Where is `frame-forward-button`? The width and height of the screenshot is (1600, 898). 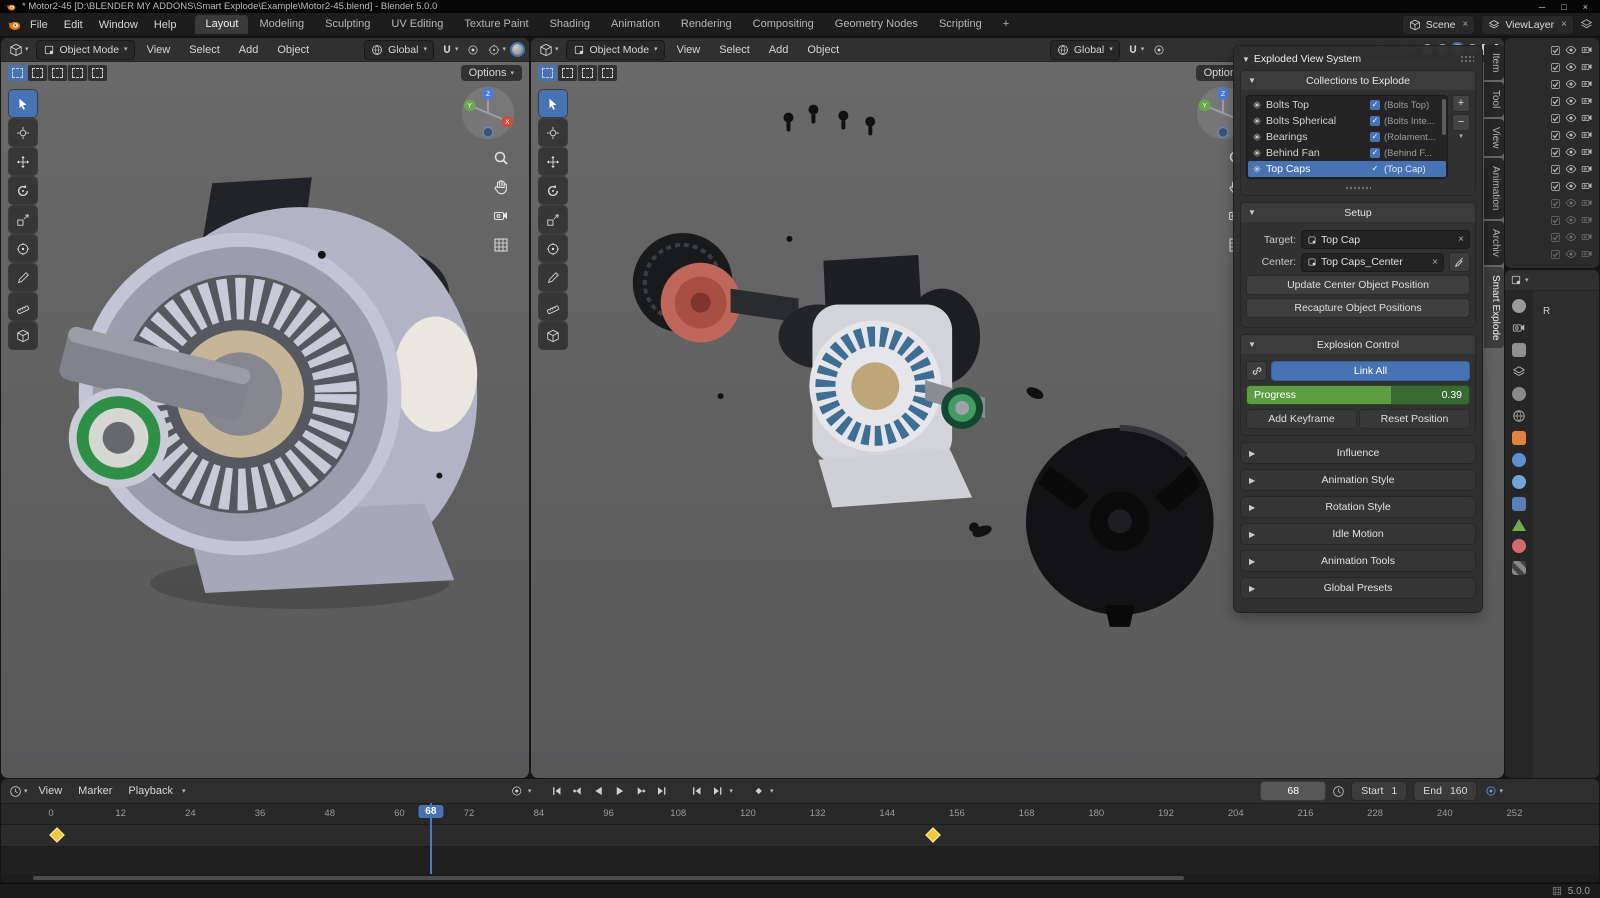
frame-forward-button is located at coordinates (717, 791).